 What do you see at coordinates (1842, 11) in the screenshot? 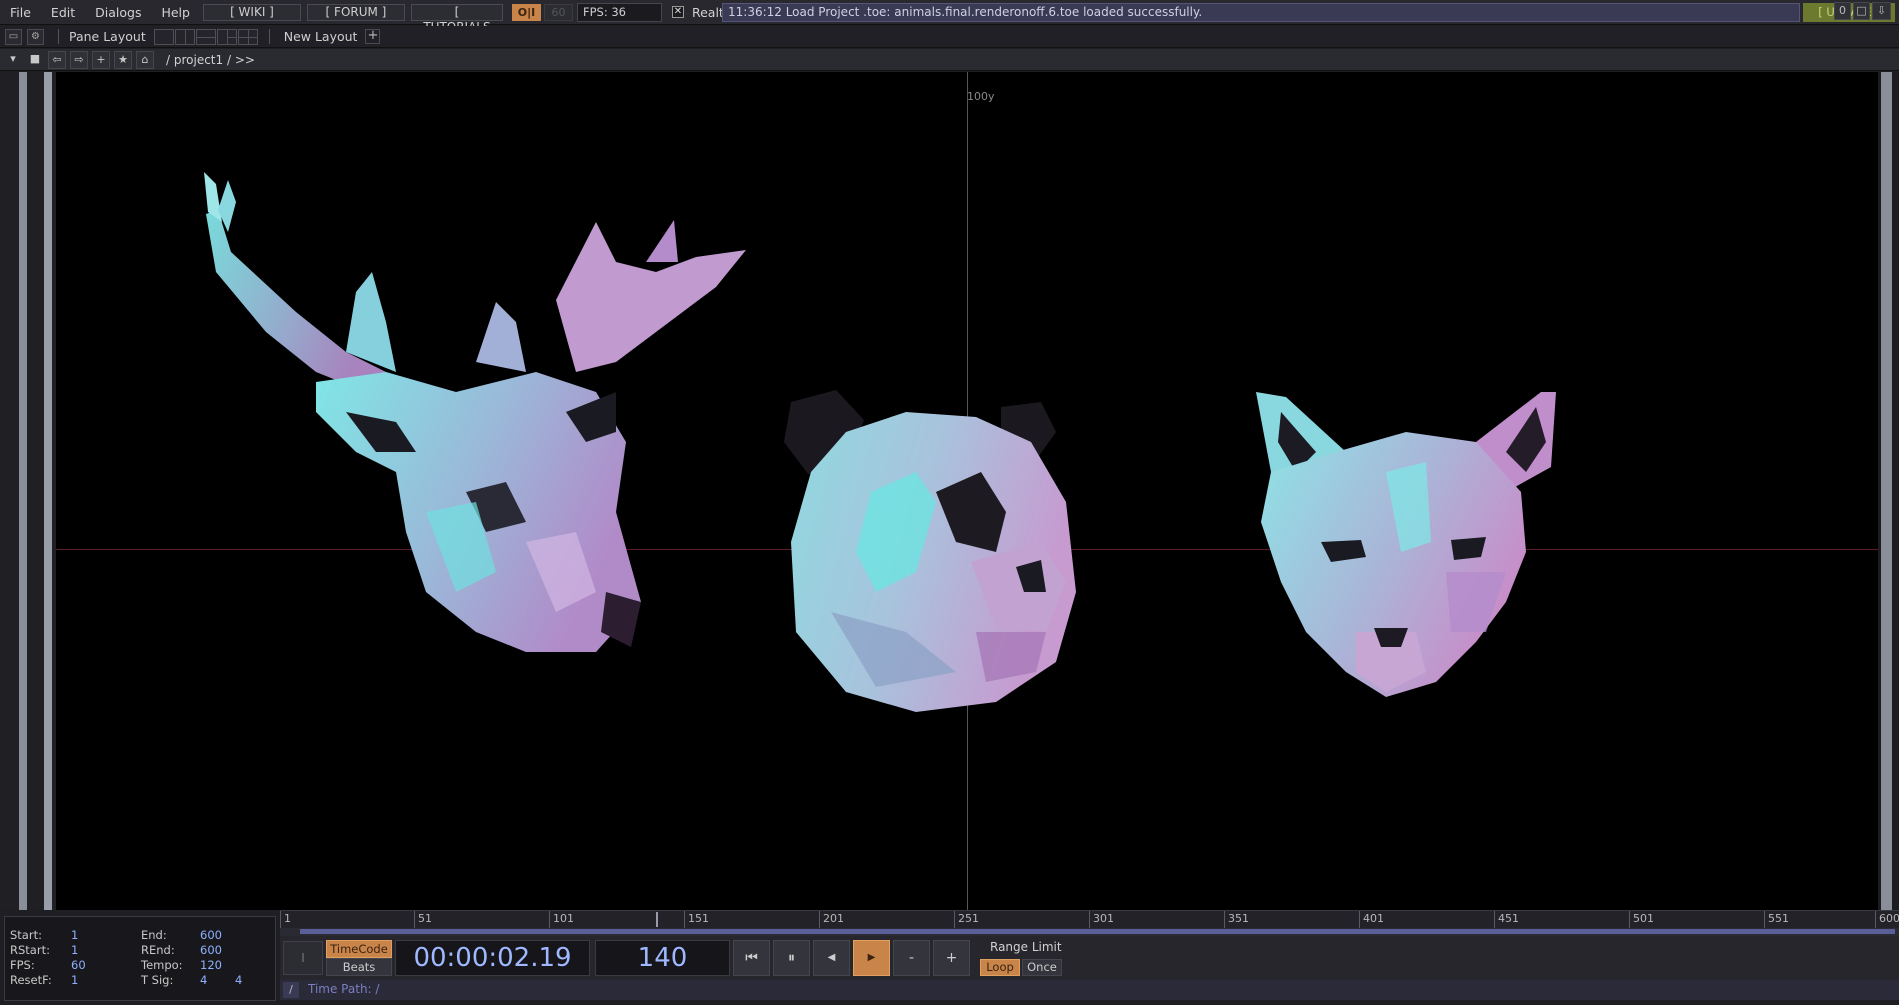
I see `pane-counter: 0` at bounding box center [1842, 11].